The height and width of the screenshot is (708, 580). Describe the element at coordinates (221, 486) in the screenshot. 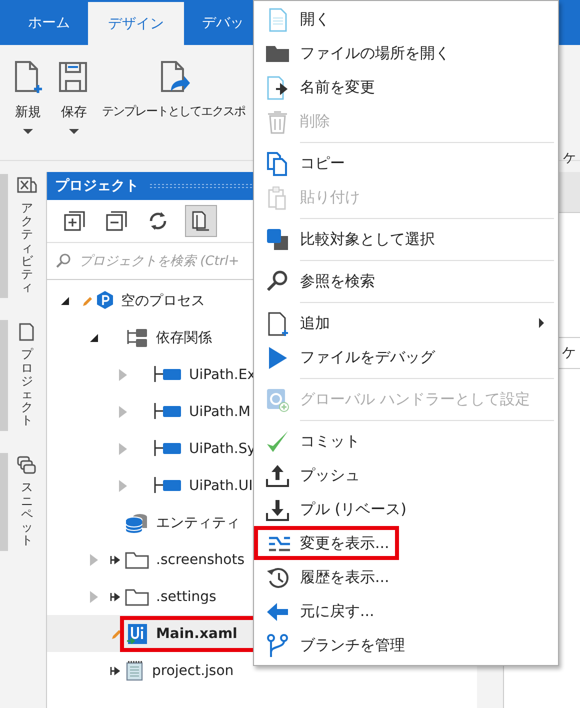

I see `tree-label: UiPath.UI` at that location.